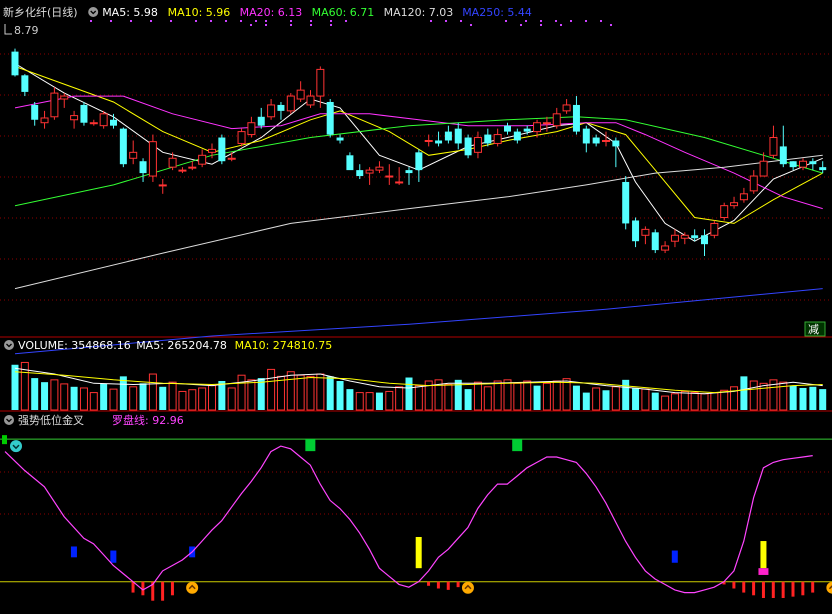 Image resolution: width=832 pixels, height=614 pixels. Describe the element at coordinates (763, 555) in the screenshot. I see `yellow-signal-bar` at that location.